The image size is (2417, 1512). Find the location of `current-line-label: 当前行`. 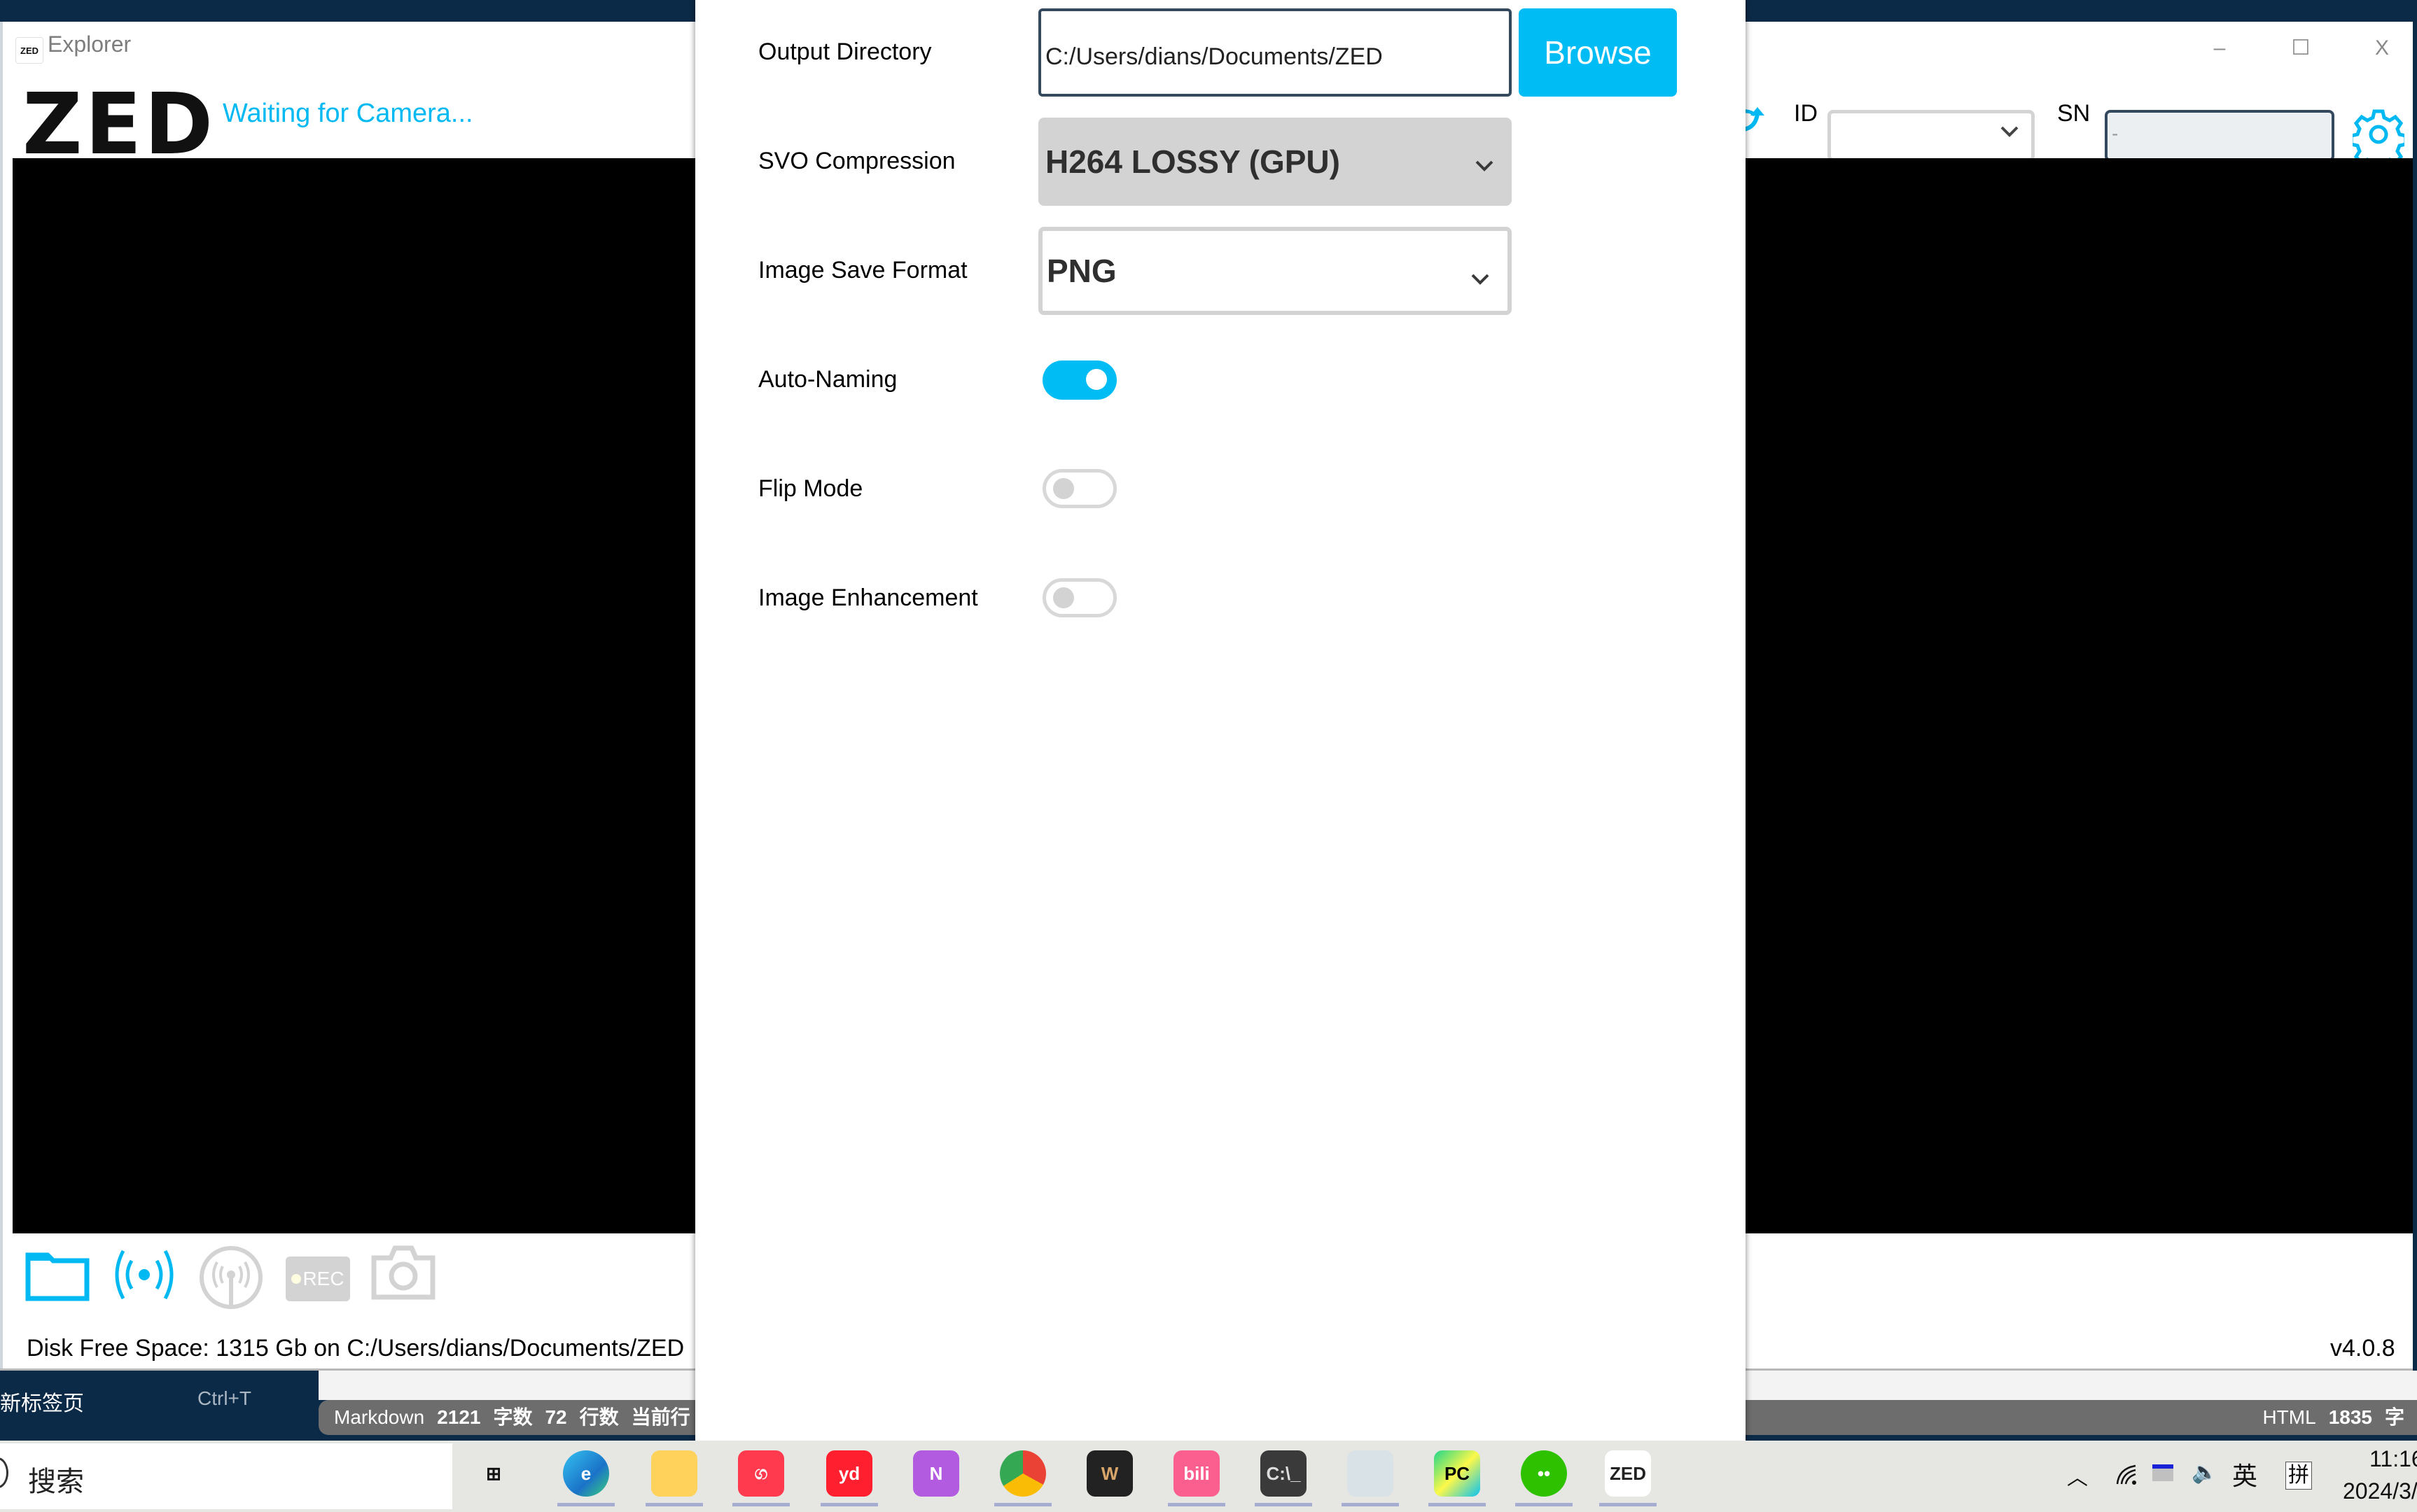

current-line-label: 当前行 is located at coordinates (660, 1417).